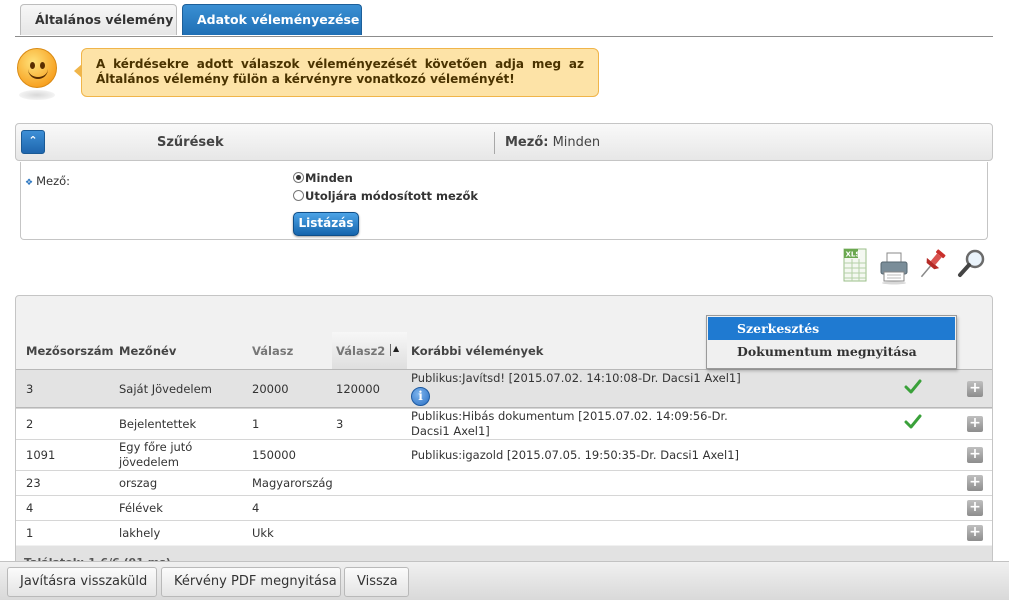 The width and height of the screenshot is (1009, 600). Describe the element at coordinates (41, 455) in the screenshot. I see `cell-num: 1091` at that location.